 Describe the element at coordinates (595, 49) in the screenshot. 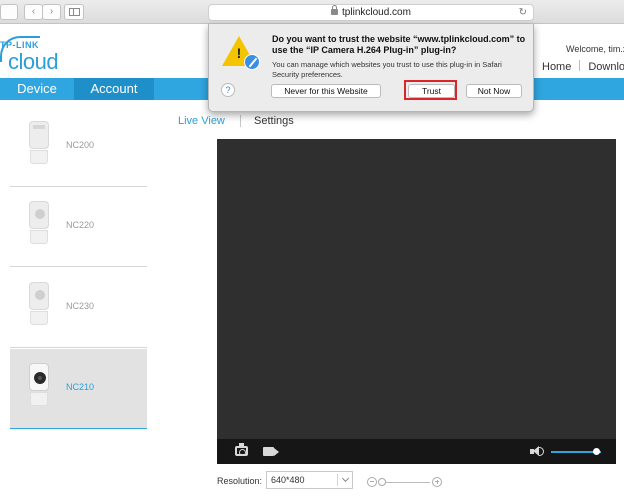

I see `welcome-text: Welcome, tim.xi` at that location.